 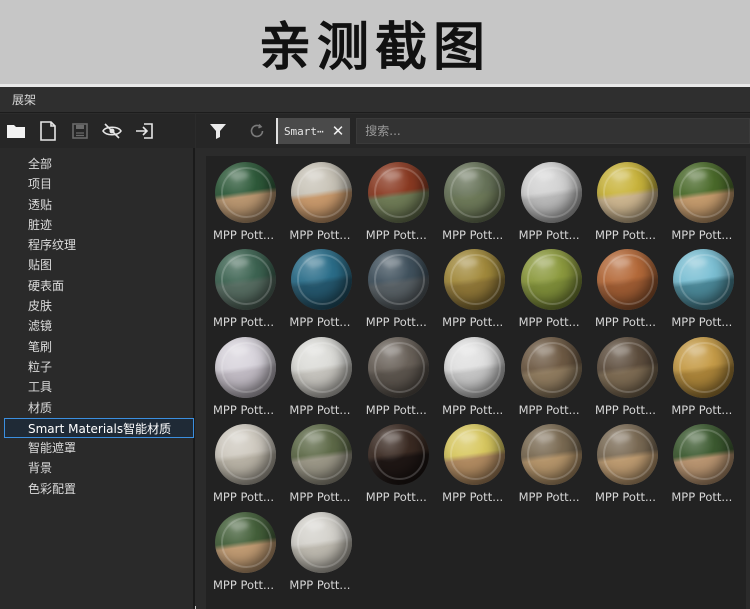 I want to click on category-item: 工具, so click(x=96, y=387).